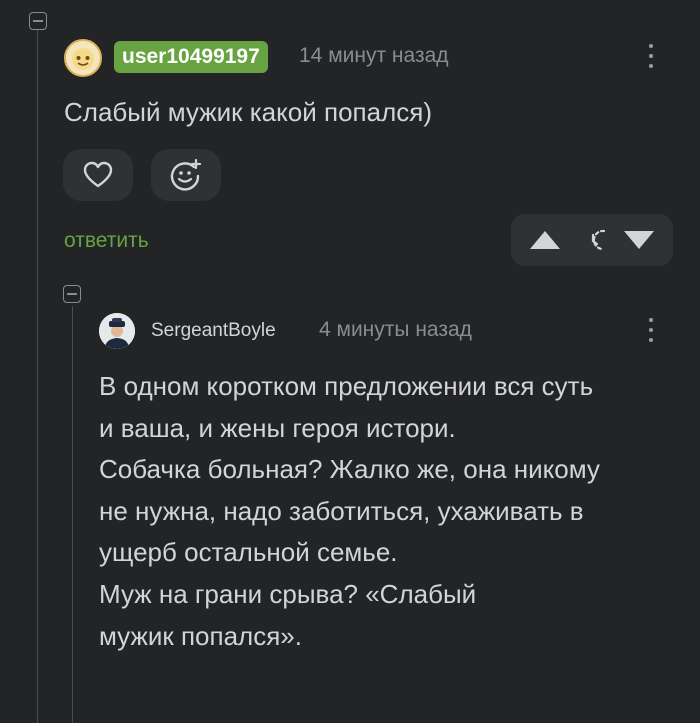 The image size is (700, 723). I want to click on rating-controls, so click(592, 240).